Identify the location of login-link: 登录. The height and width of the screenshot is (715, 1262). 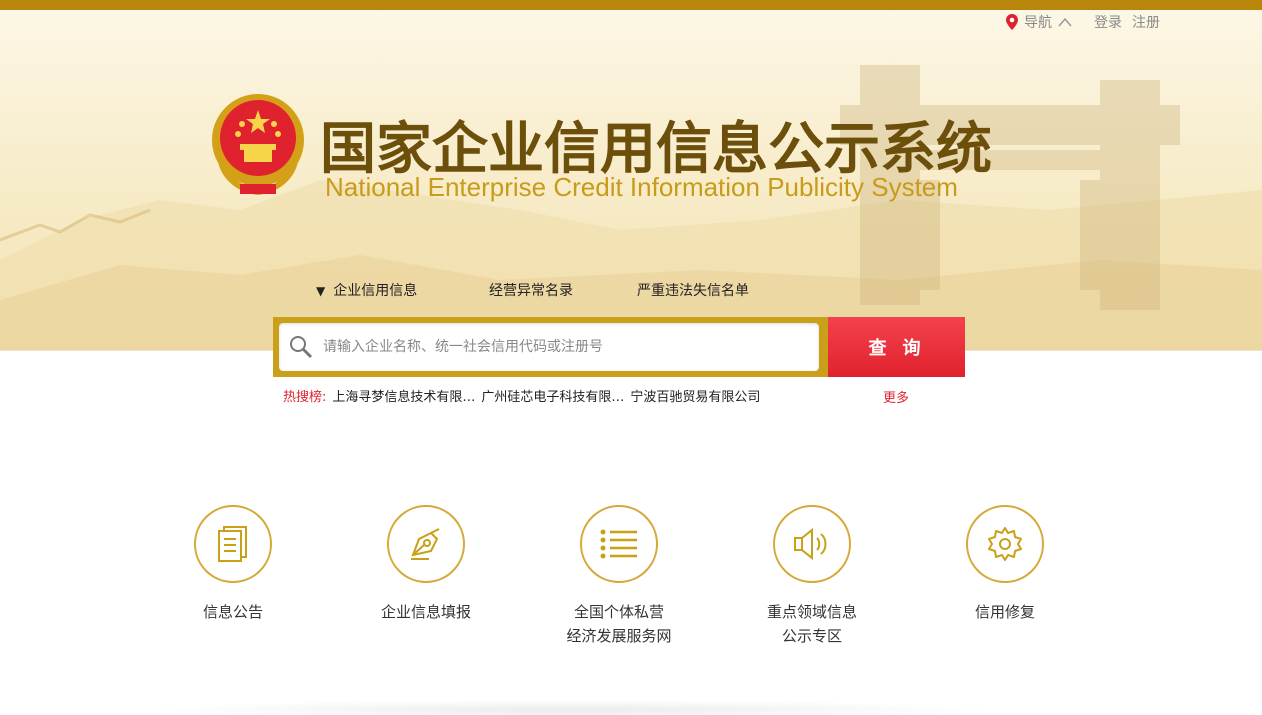
(1108, 22).